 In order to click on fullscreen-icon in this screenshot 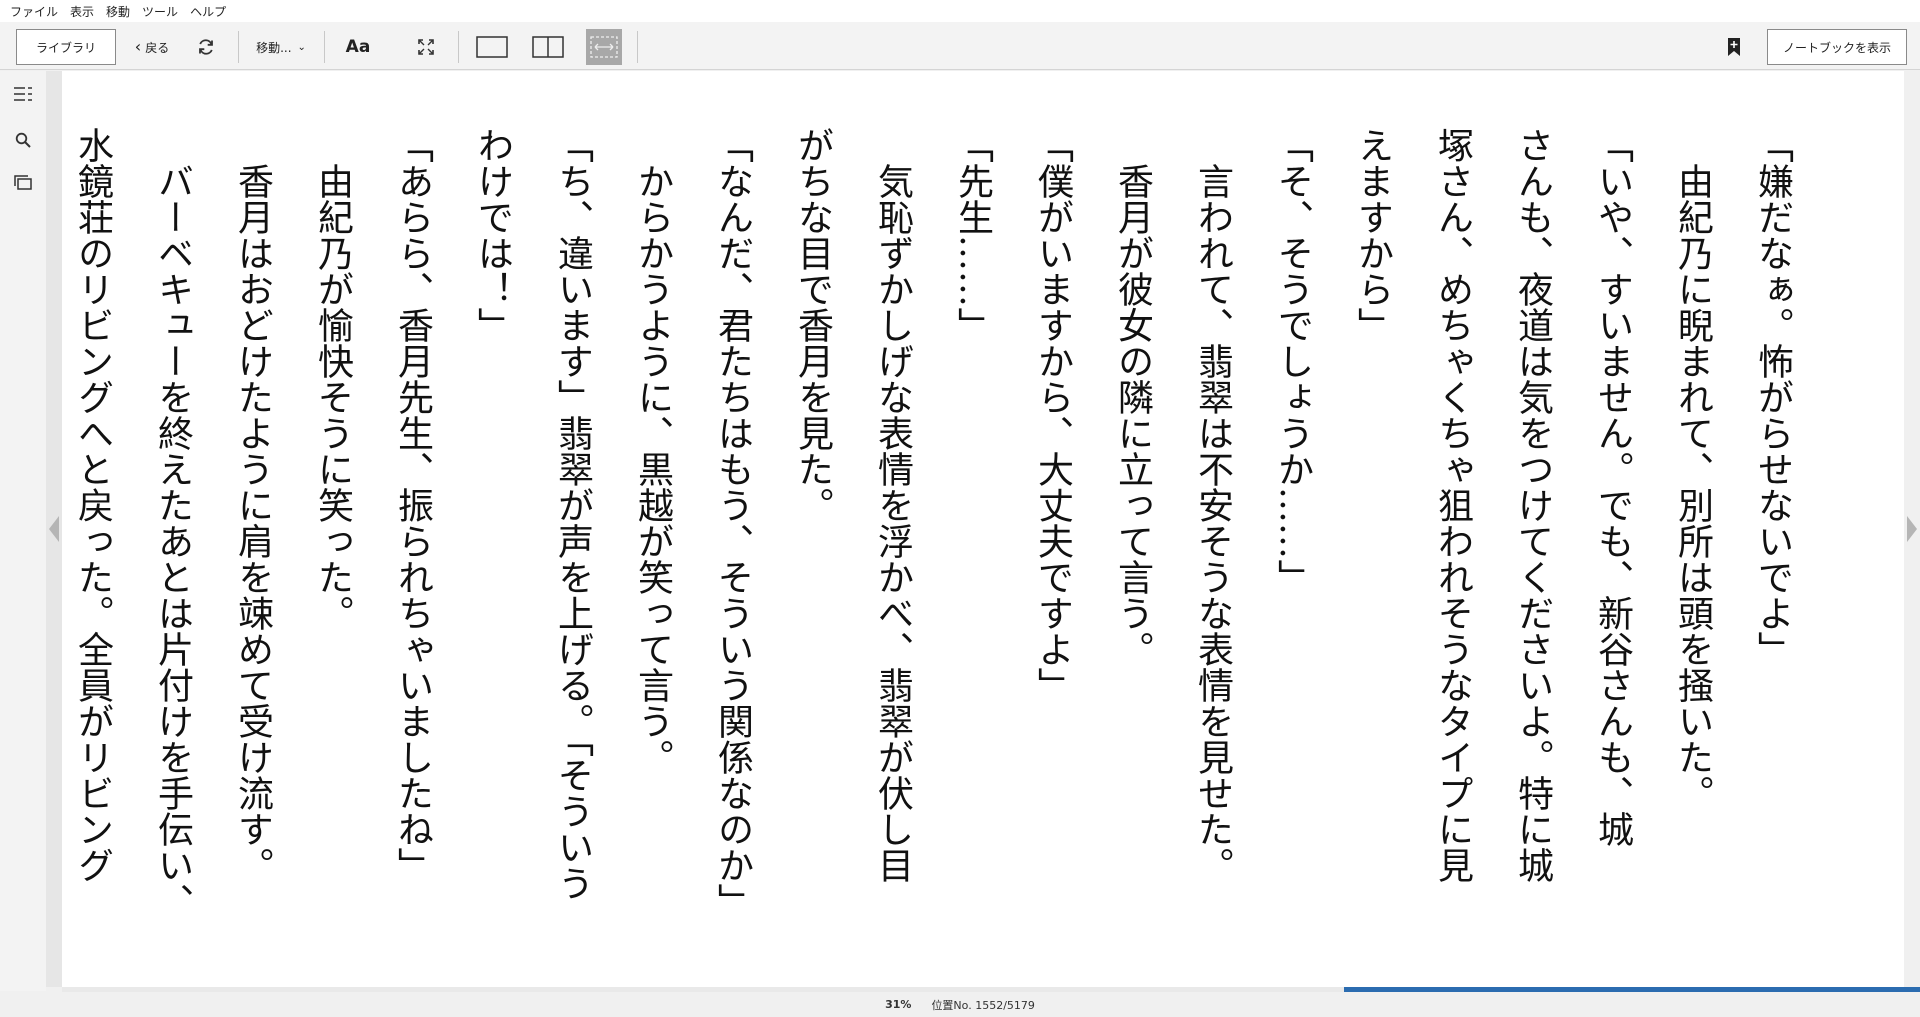, I will do `click(426, 47)`.